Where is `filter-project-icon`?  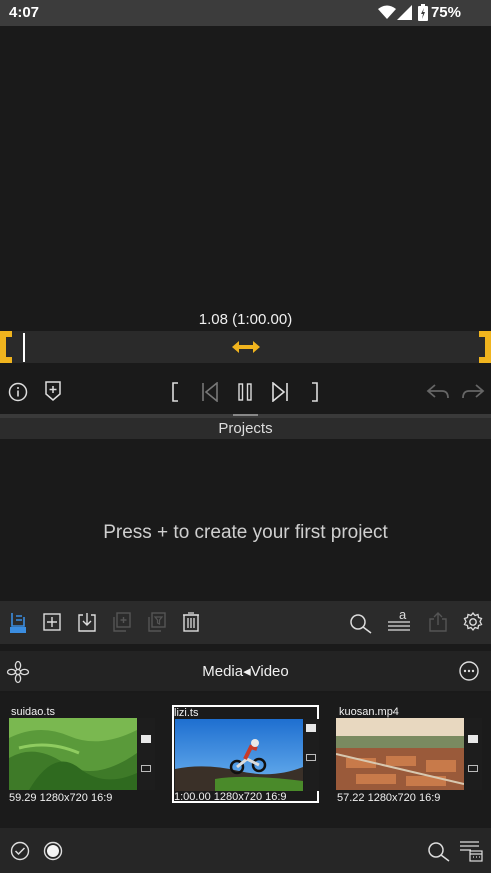
filter-project-icon is located at coordinates (157, 622).